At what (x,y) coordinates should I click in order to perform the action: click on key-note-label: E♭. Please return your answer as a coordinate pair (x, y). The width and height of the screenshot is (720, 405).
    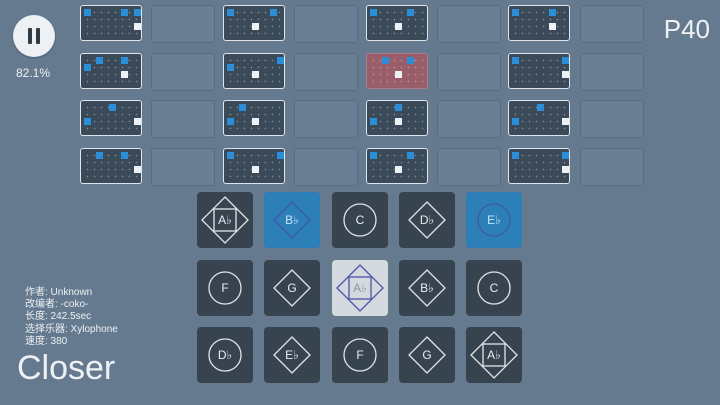
    Looking at the image, I should click on (494, 220).